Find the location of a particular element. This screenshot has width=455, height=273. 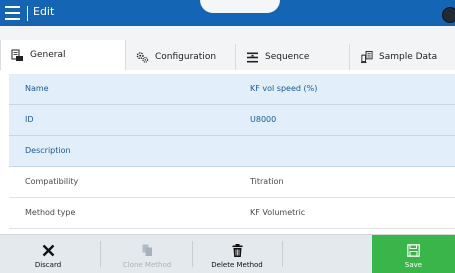

sample-data-icon is located at coordinates (366, 57).